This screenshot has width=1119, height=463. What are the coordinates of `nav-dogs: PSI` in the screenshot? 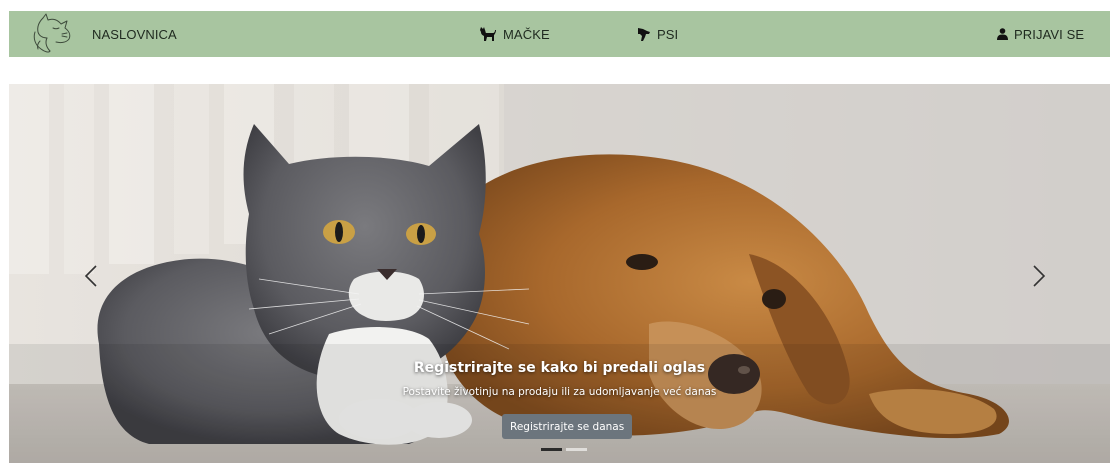 It's located at (657, 34).